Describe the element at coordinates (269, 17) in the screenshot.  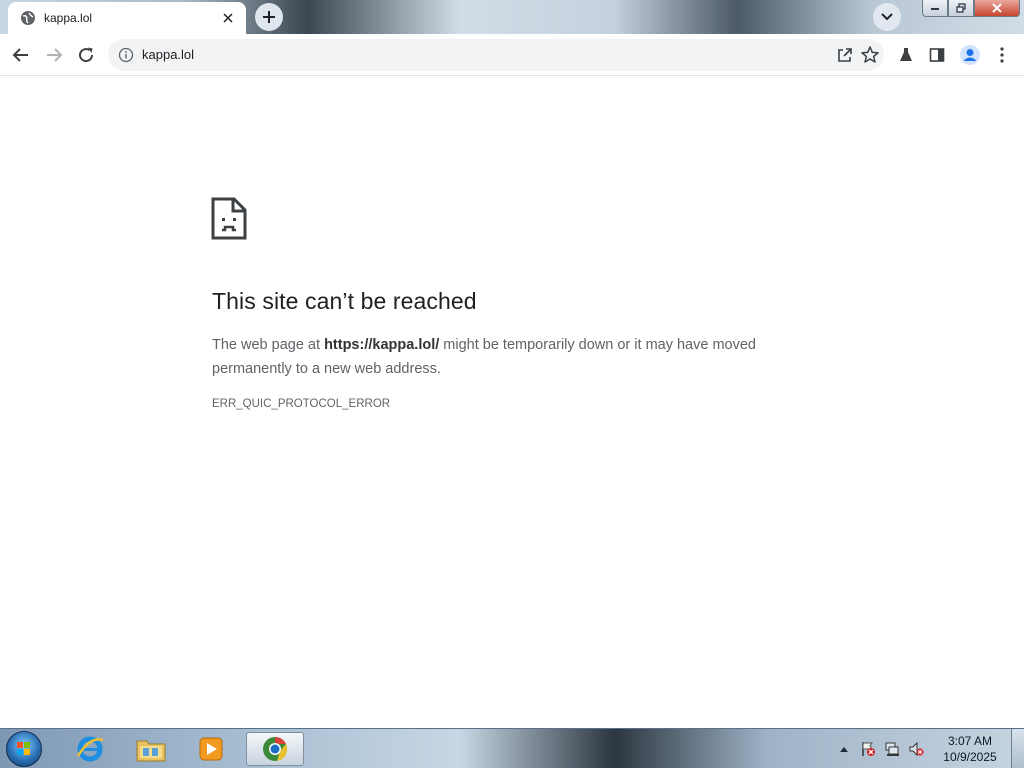
I see `plus-icon` at that location.